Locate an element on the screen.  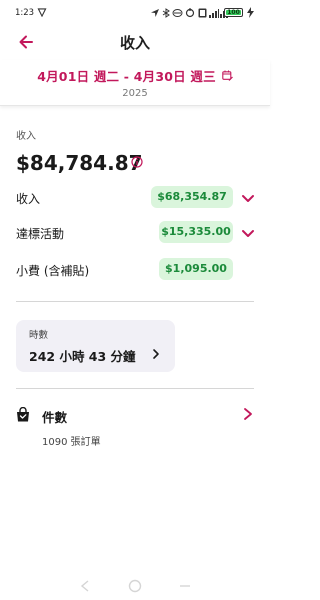
date-filter: 4月01日 週二 - 4月30日 週三 2025 is located at coordinates (135, 83).